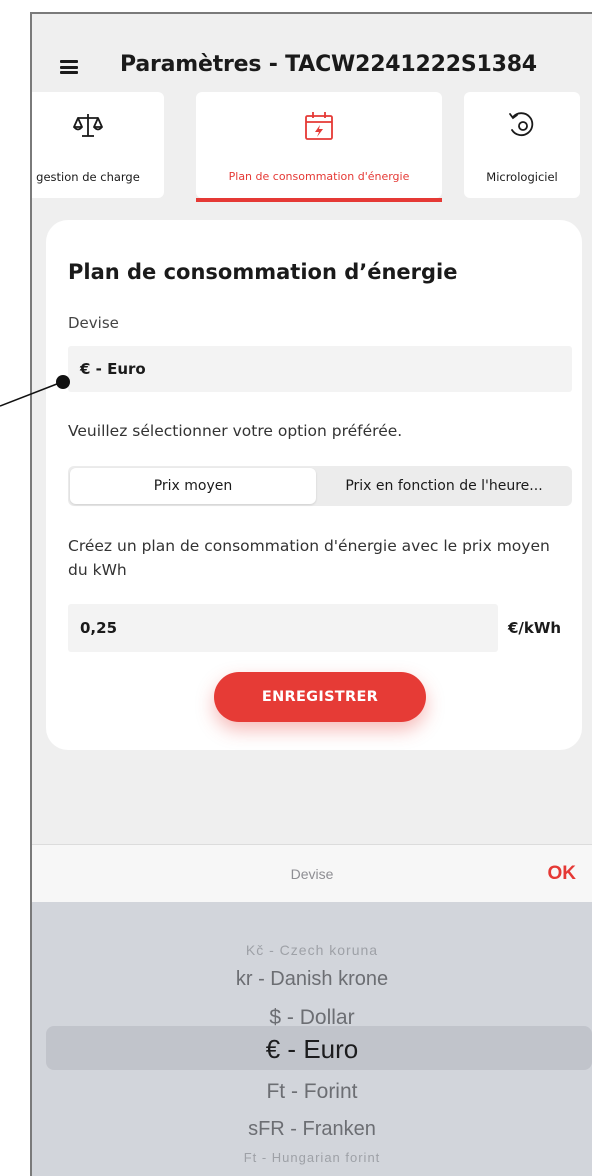 The height and width of the screenshot is (1176, 592). What do you see at coordinates (193, 486) in the screenshot?
I see `segment-average-price: Prix moyen` at bounding box center [193, 486].